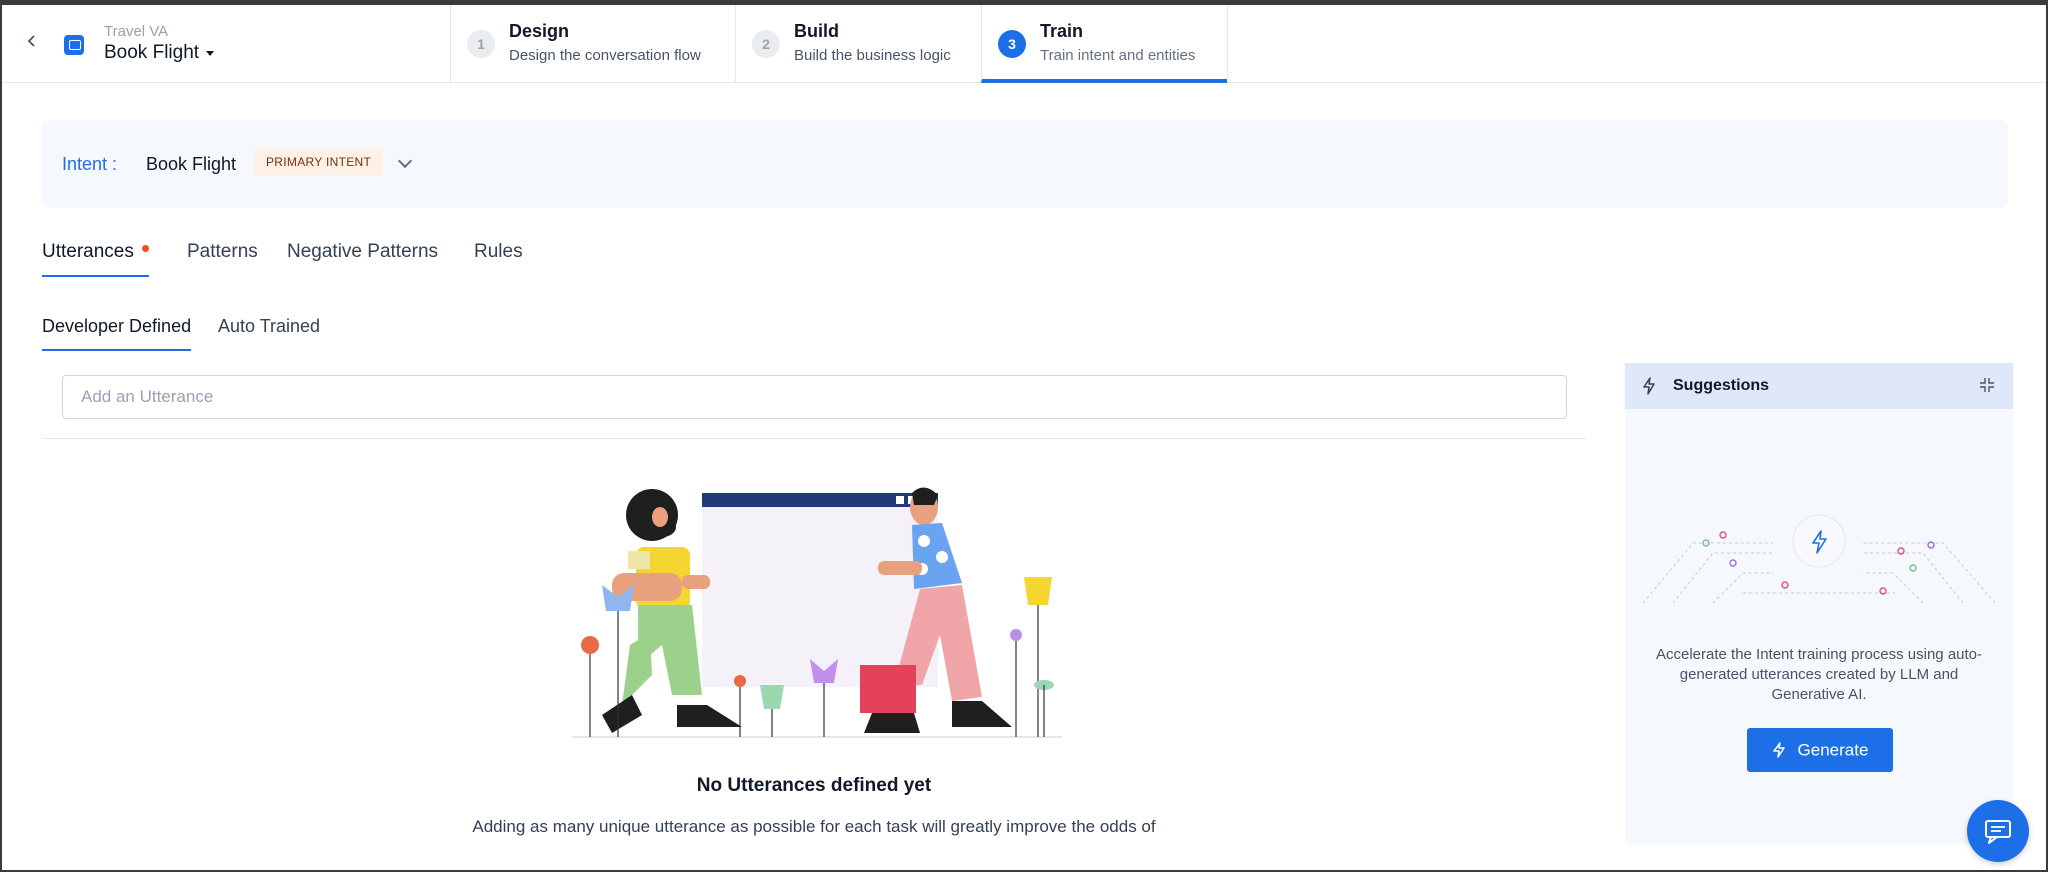  Describe the element at coordinates (1062, 31) in the screenshot. I see `step-title: Train` at that location.